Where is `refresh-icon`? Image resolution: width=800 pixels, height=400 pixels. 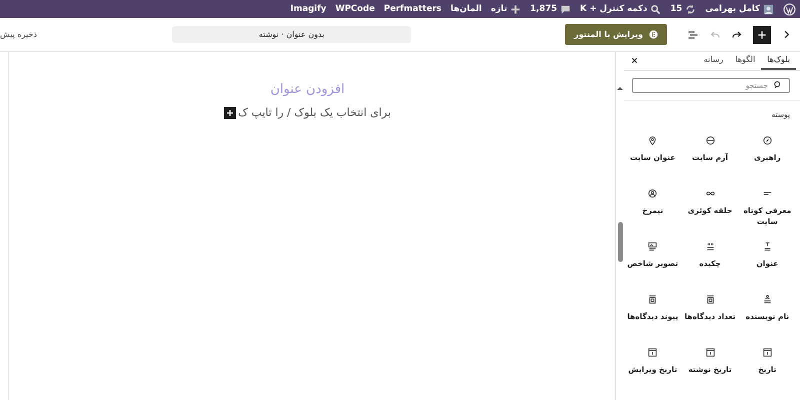 refresh-icon is located at coordinates (690, 9).